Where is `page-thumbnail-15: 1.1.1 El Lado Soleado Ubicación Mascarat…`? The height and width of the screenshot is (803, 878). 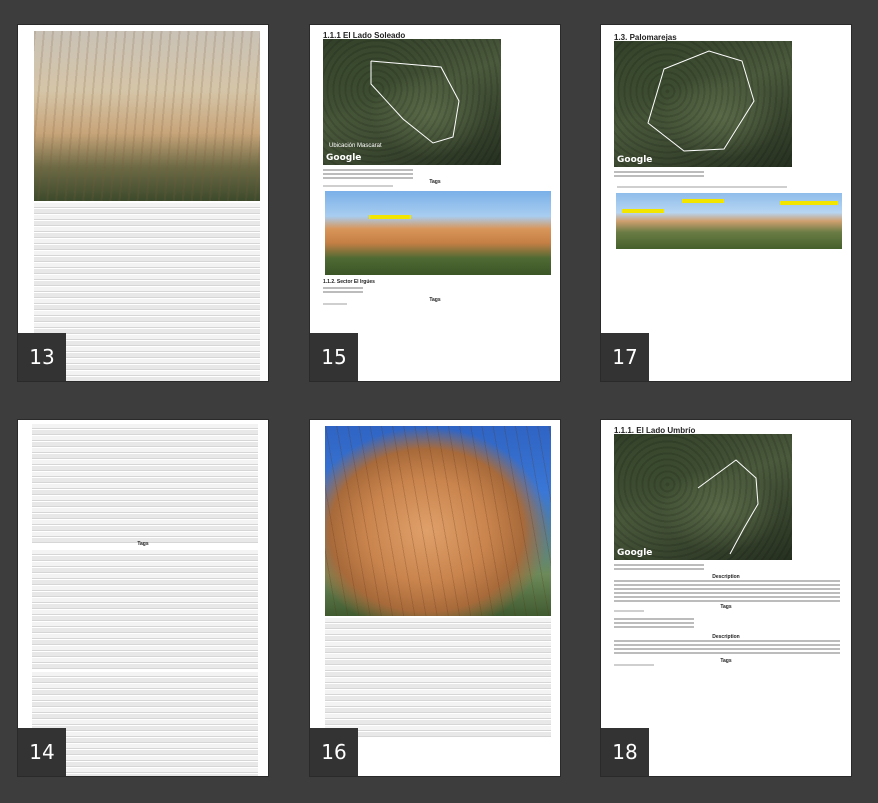
page-thumbnail-15: 1.1.1 El Lado Soleado Ubicación Mascarat… is located at coordinates (435, 203).